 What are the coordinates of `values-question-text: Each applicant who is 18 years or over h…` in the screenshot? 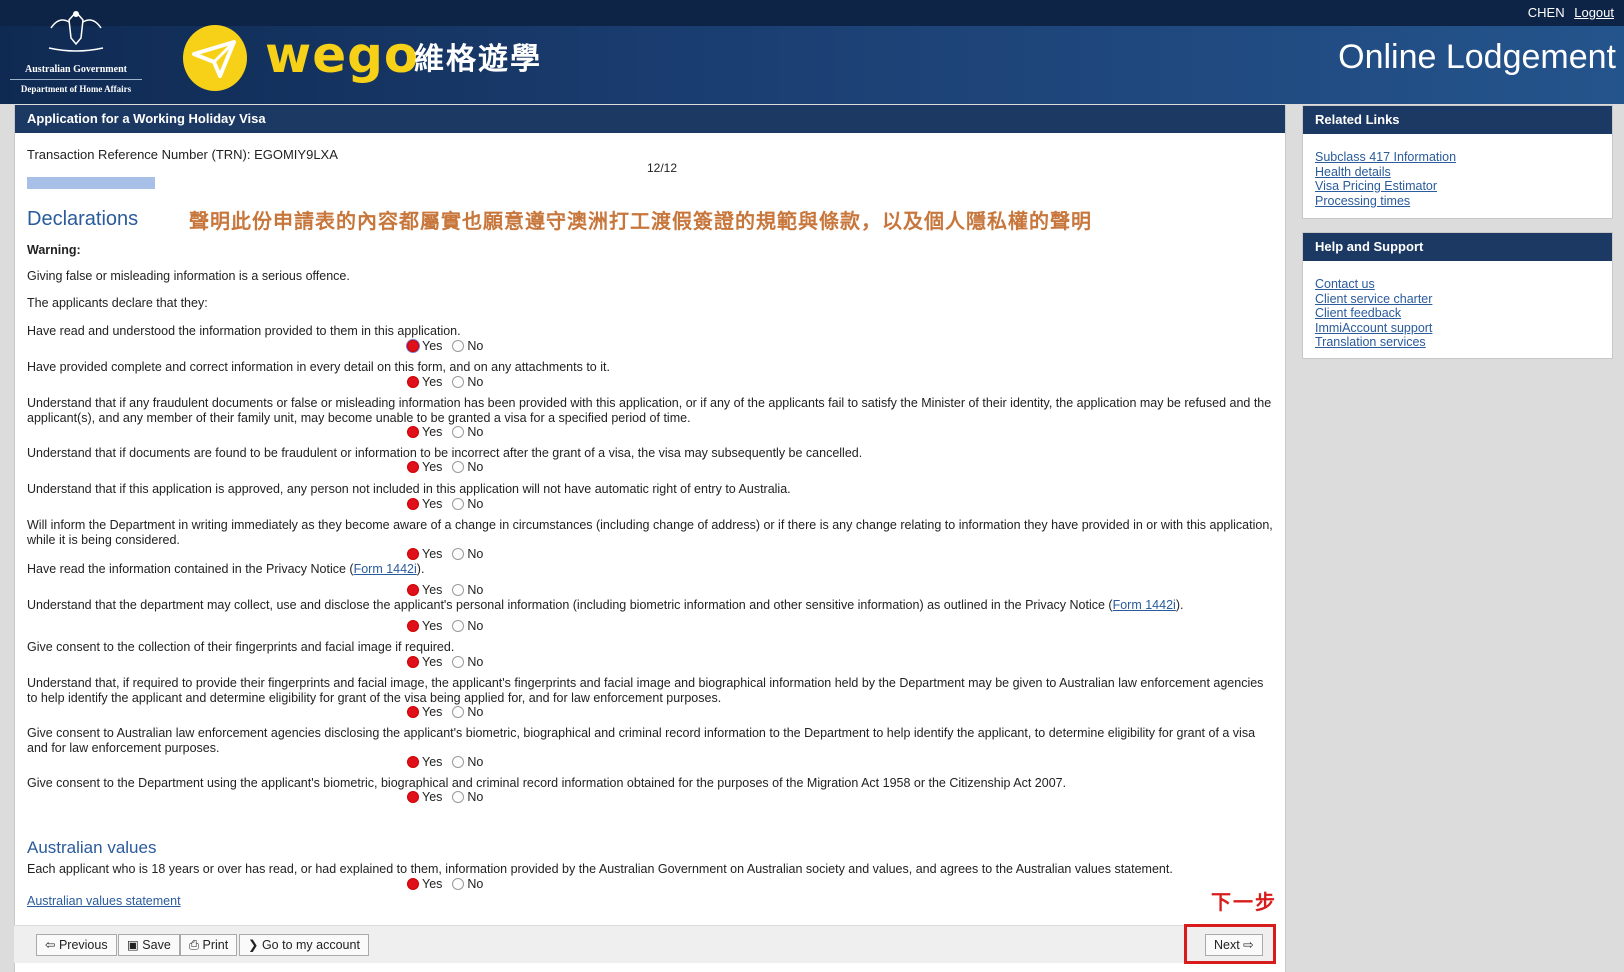 It's located at (600, 869).